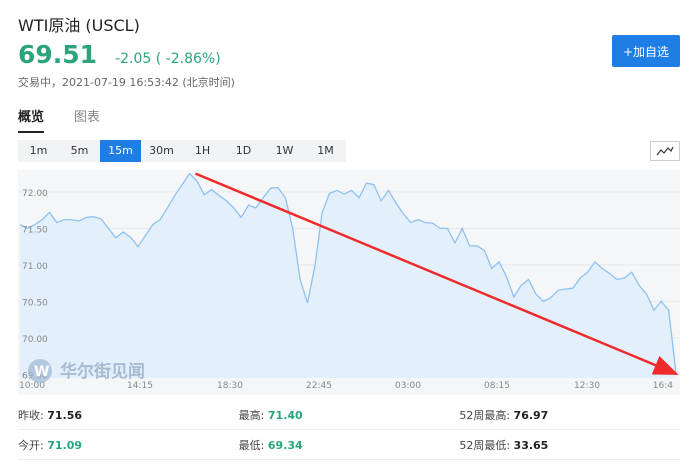 Image resolution: width=692 pixels, height=465 pixels. Describe the element at coordinates (41, 372) in the screenshot. I see `svg-text: W` at that location.